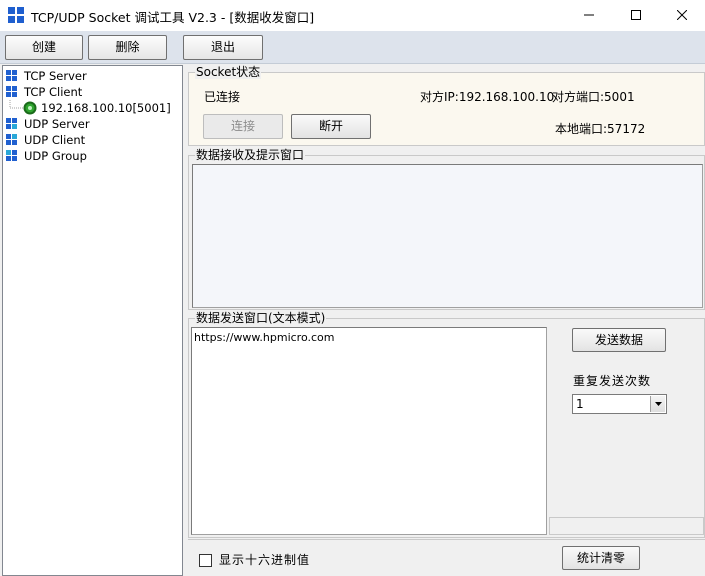 Image resolution: width=705 pixels, height=576 pixels. I want to click on delete-button: 删除, so click(127, 47).